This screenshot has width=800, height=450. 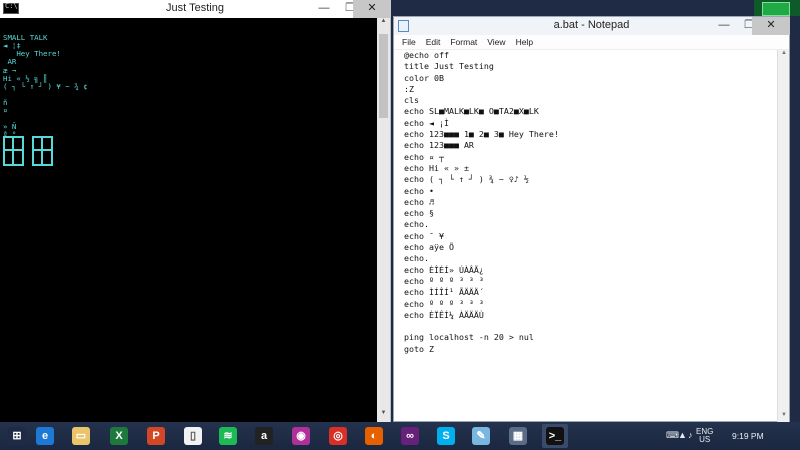 What do you see at coordinates (419, 213) in the screenshot?
I see `editor-line: echo §` at bounding box center [419, 213].